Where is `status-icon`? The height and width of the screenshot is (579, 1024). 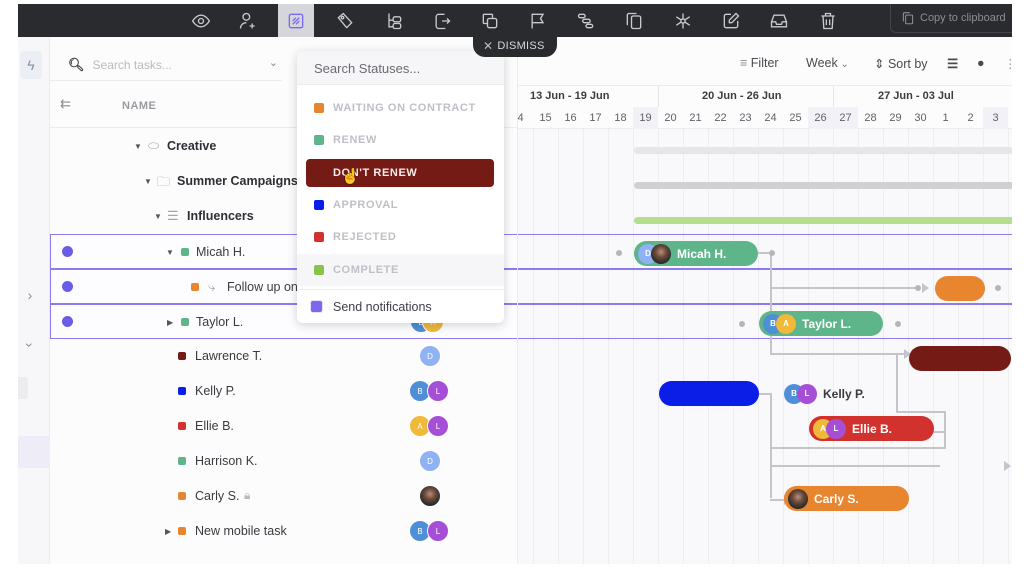
status-icon is located at coordinates (296, 20).